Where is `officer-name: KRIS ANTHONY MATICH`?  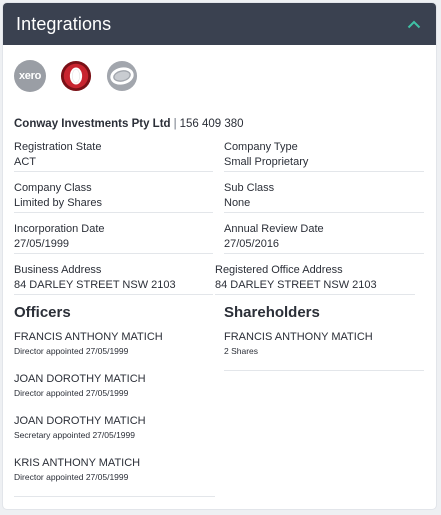
officer-name: KRIS ANTHONY MATICH is located at coordinates (77, 463).